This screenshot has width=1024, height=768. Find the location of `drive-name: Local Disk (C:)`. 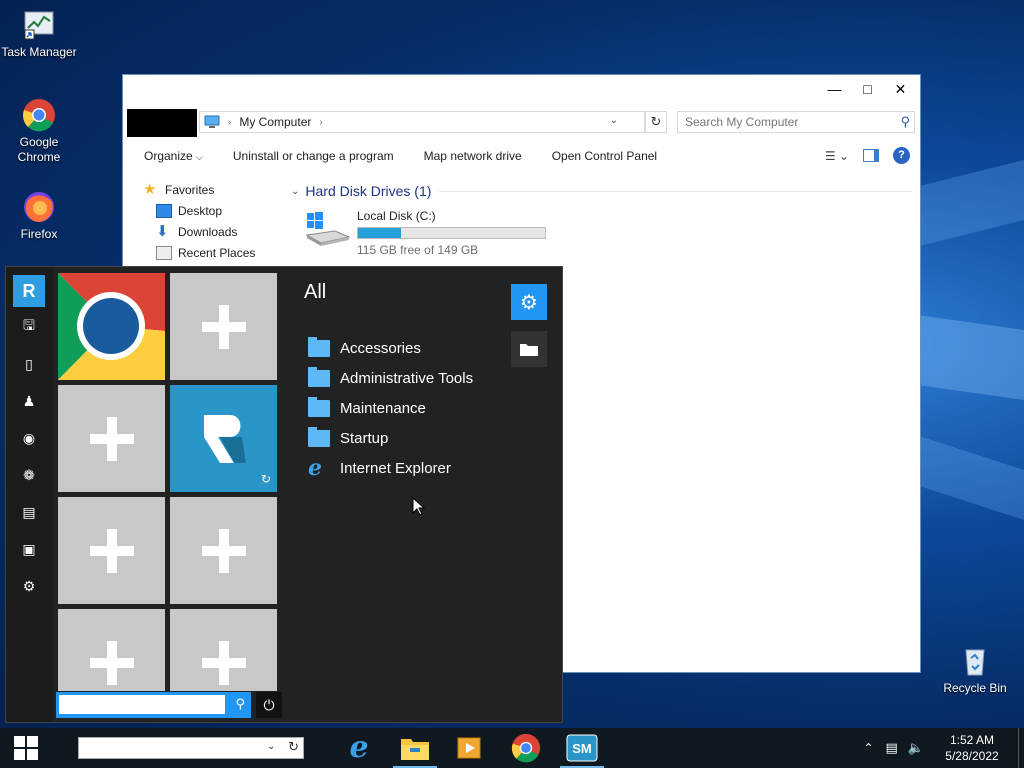

drive-name: Local Disk (C:) is located at coordinates (396, 216).